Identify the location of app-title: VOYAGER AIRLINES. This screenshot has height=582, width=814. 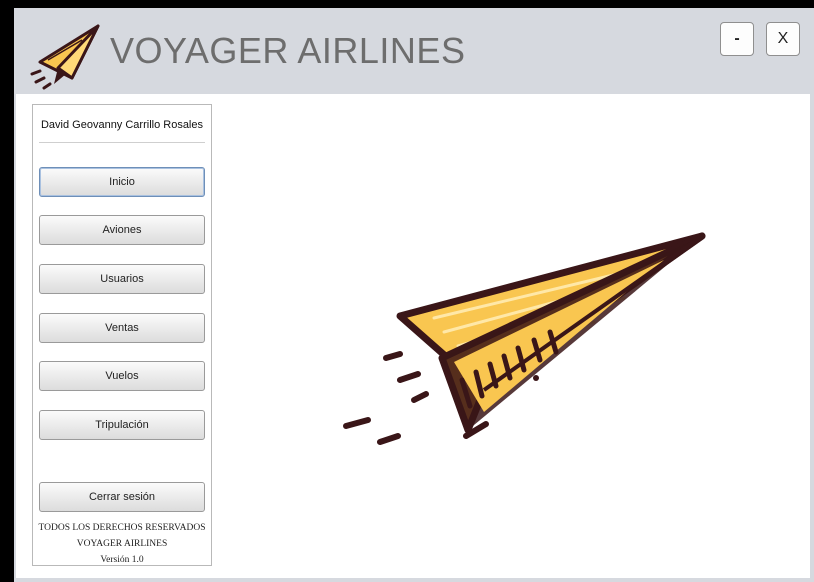
(288, 50).